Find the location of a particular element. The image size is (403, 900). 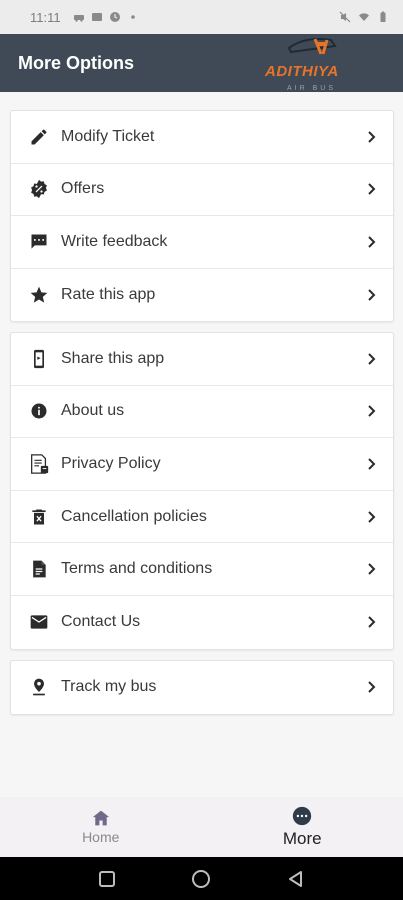

mail-icon is located at coordinates (39, 622).